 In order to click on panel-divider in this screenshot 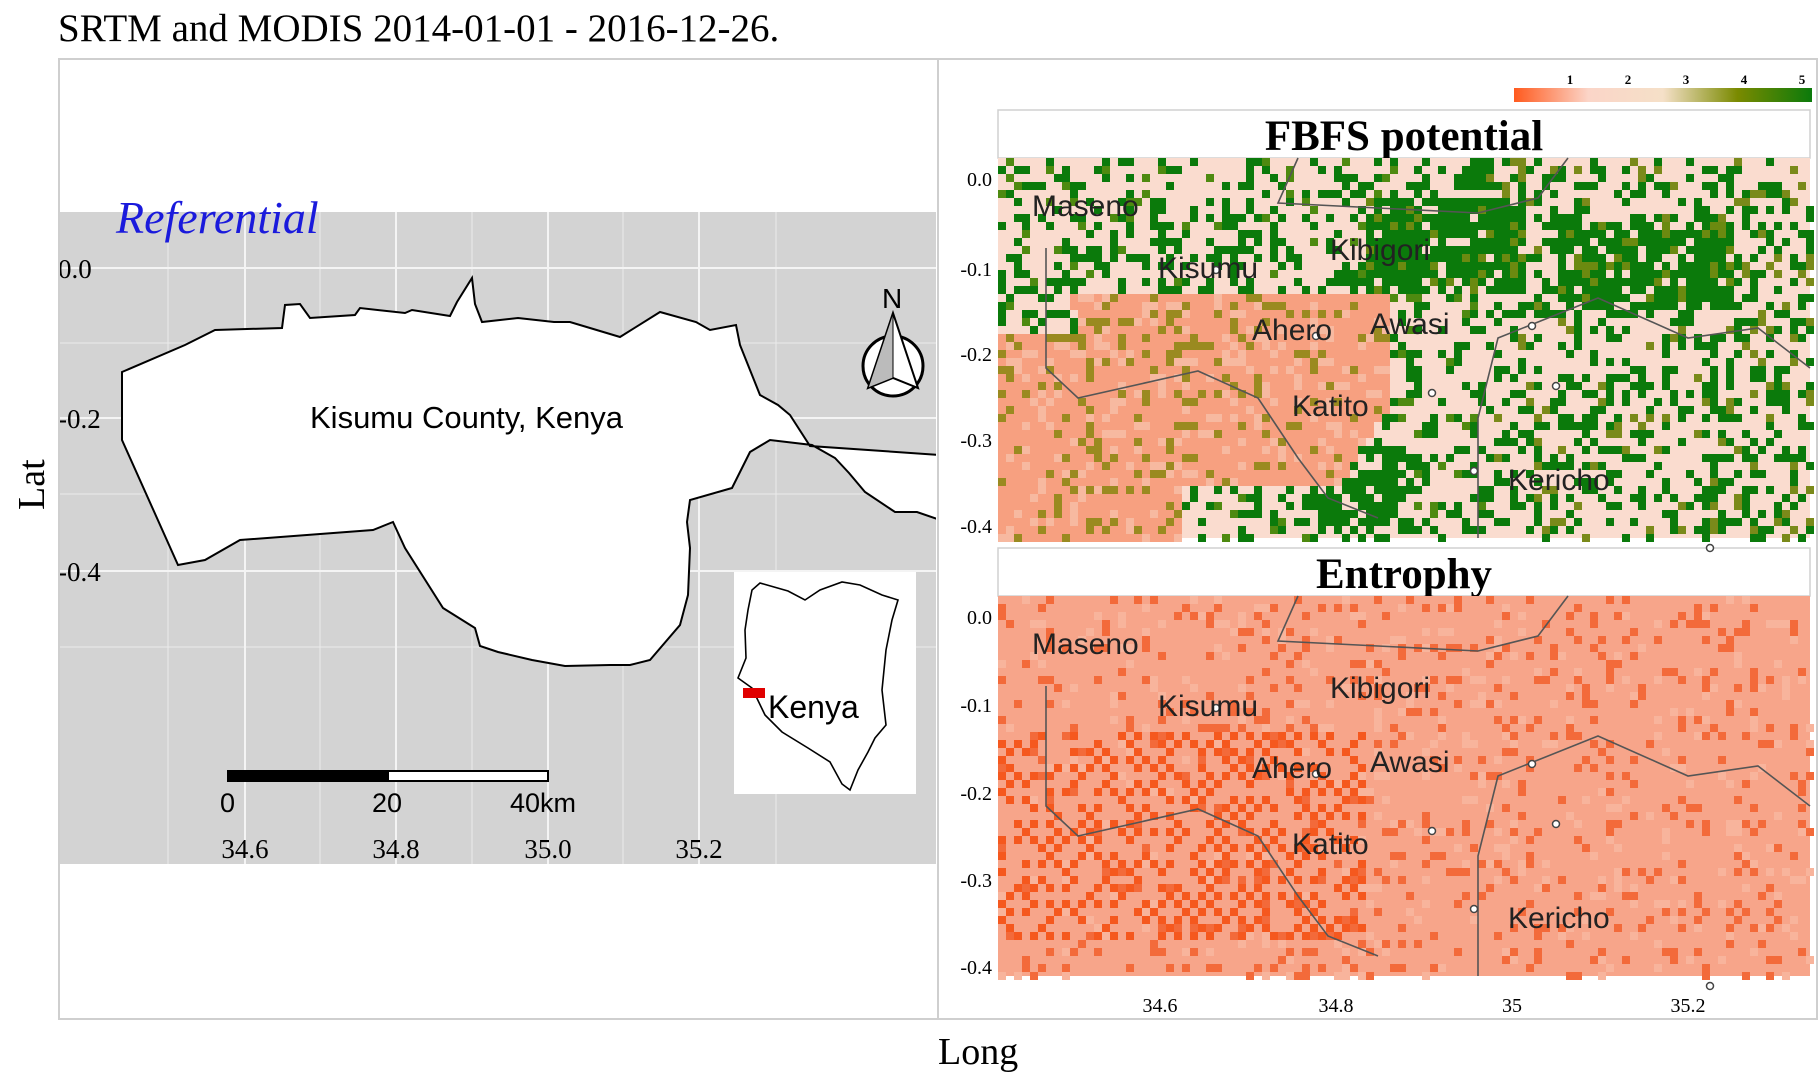, I will do `click(938, 539)`.